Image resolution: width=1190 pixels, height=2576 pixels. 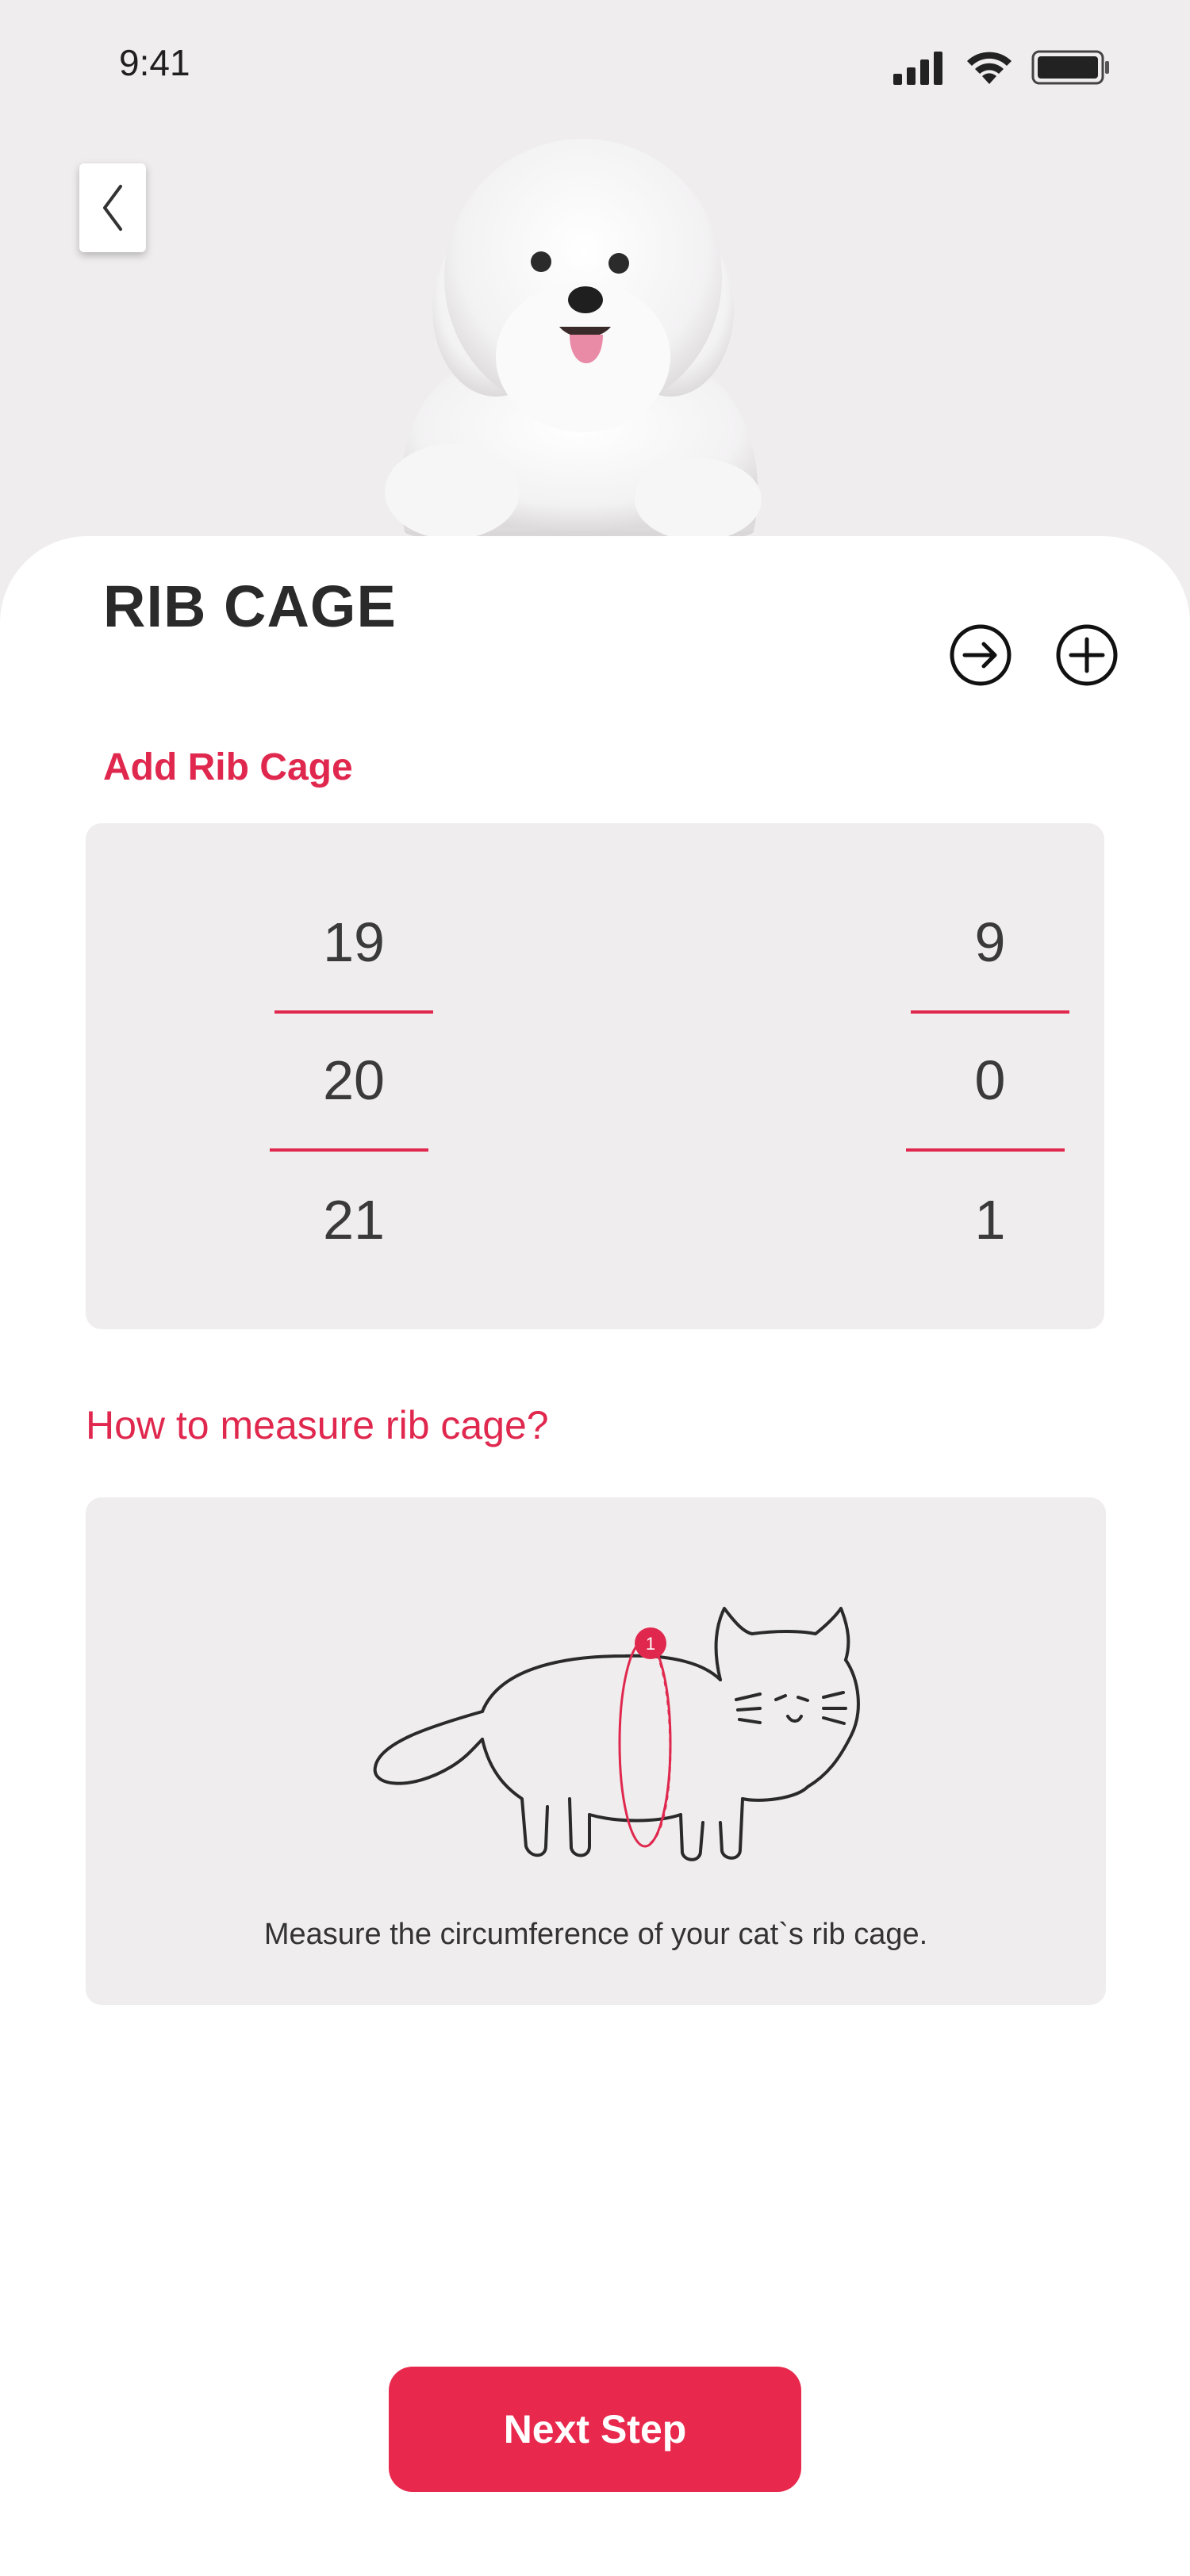 I want to click on status-bar: 9:41, so click(x=595, y=68).